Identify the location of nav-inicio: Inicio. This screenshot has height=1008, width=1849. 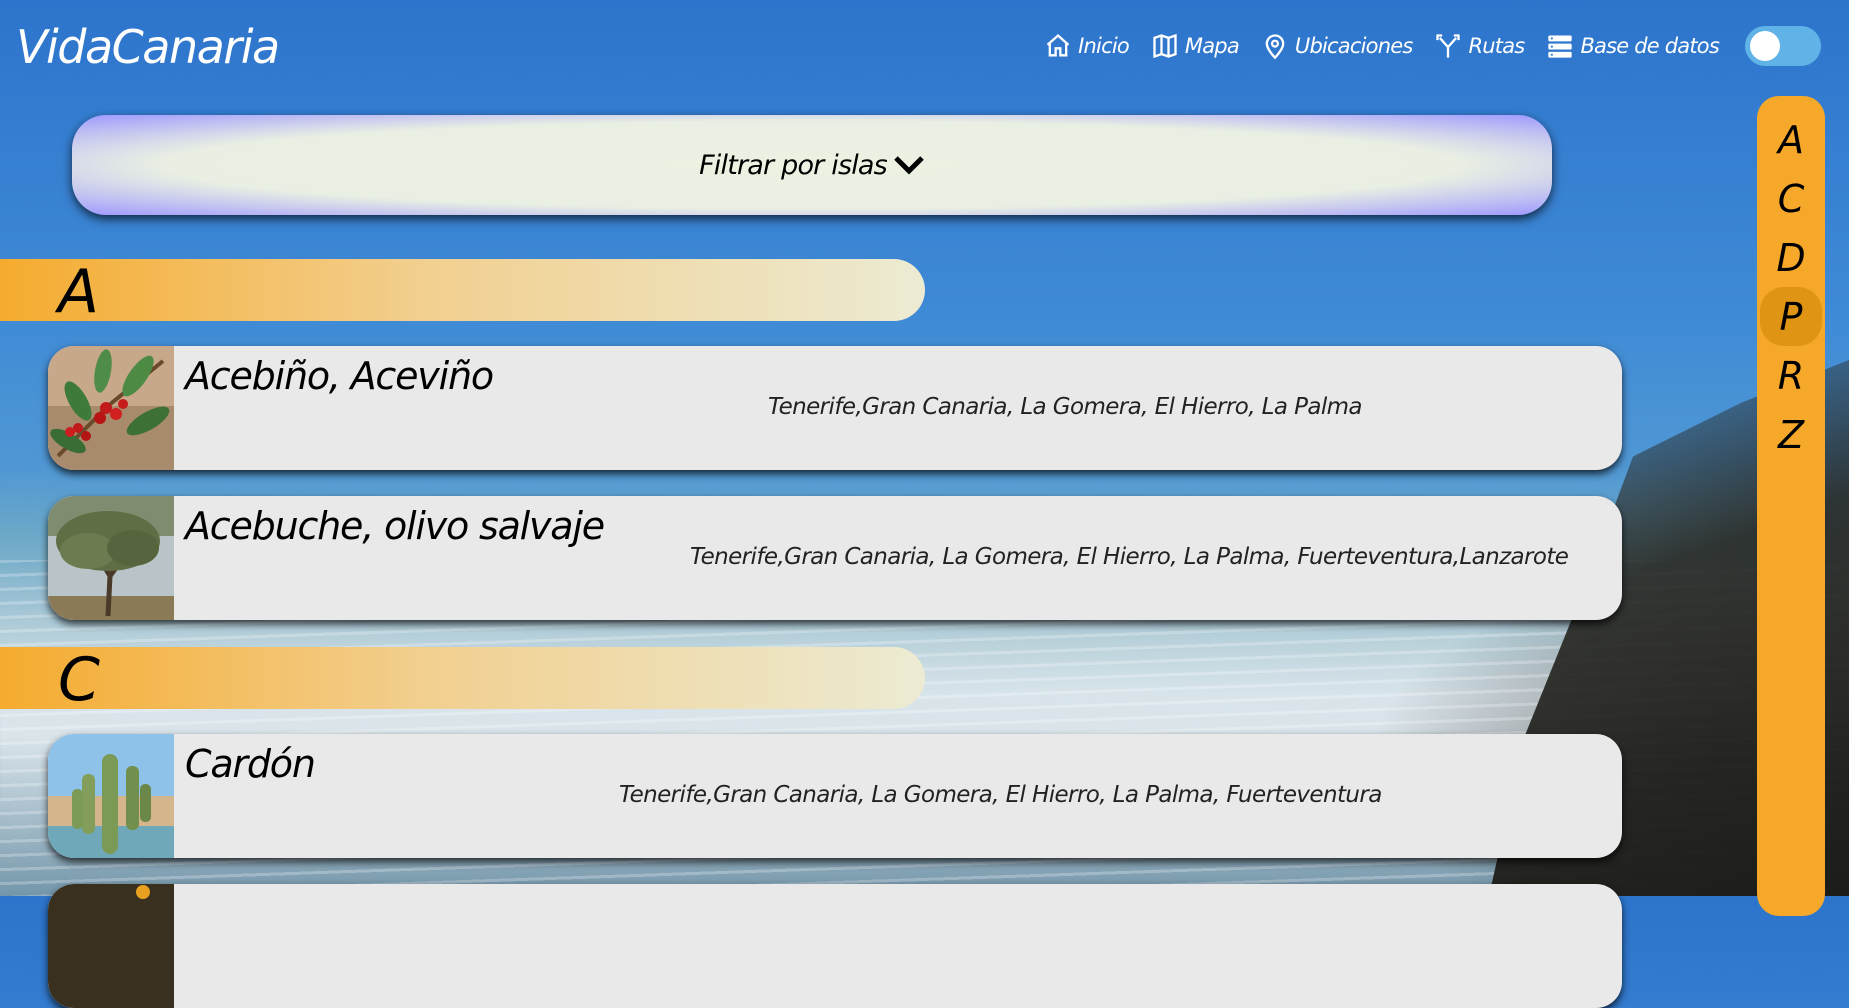
(1087, 46).